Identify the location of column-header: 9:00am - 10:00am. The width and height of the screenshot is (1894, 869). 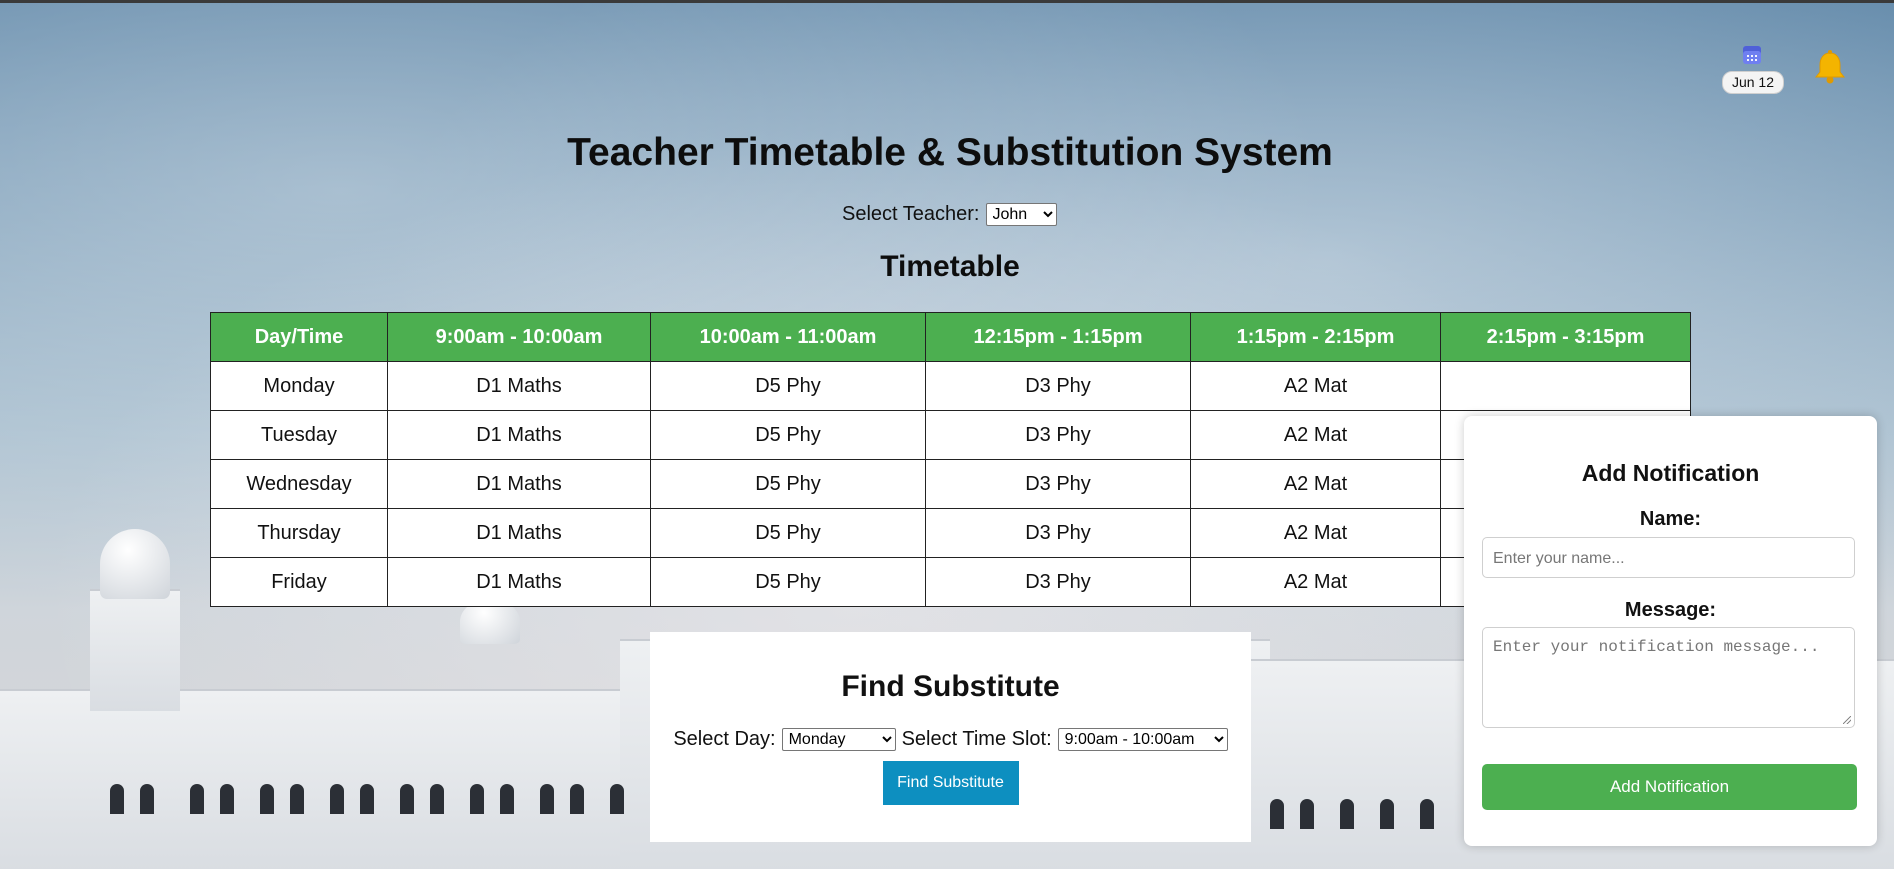
(519, 337).